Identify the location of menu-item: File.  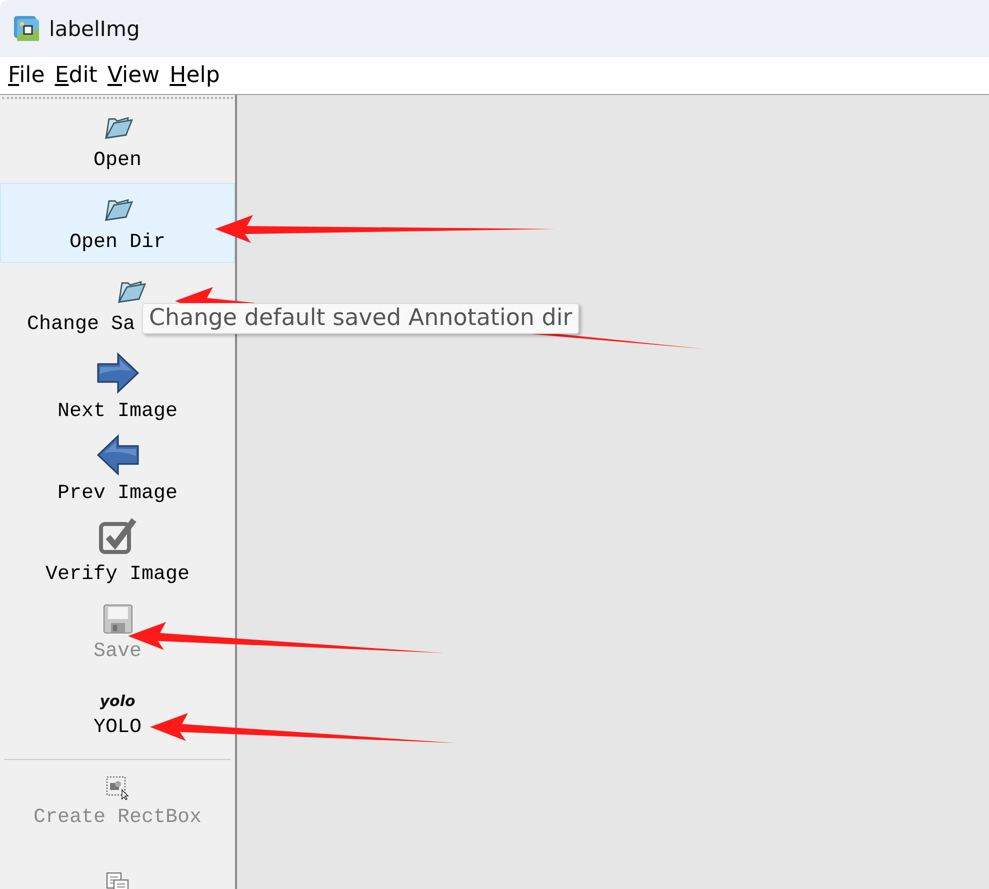
(27, 75).